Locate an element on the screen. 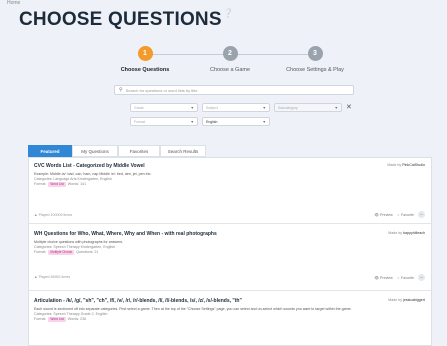 Image resolution: width=447 pixels, height=346 pixels. format-select: Format ▼ is located at coordinates (164, 121).